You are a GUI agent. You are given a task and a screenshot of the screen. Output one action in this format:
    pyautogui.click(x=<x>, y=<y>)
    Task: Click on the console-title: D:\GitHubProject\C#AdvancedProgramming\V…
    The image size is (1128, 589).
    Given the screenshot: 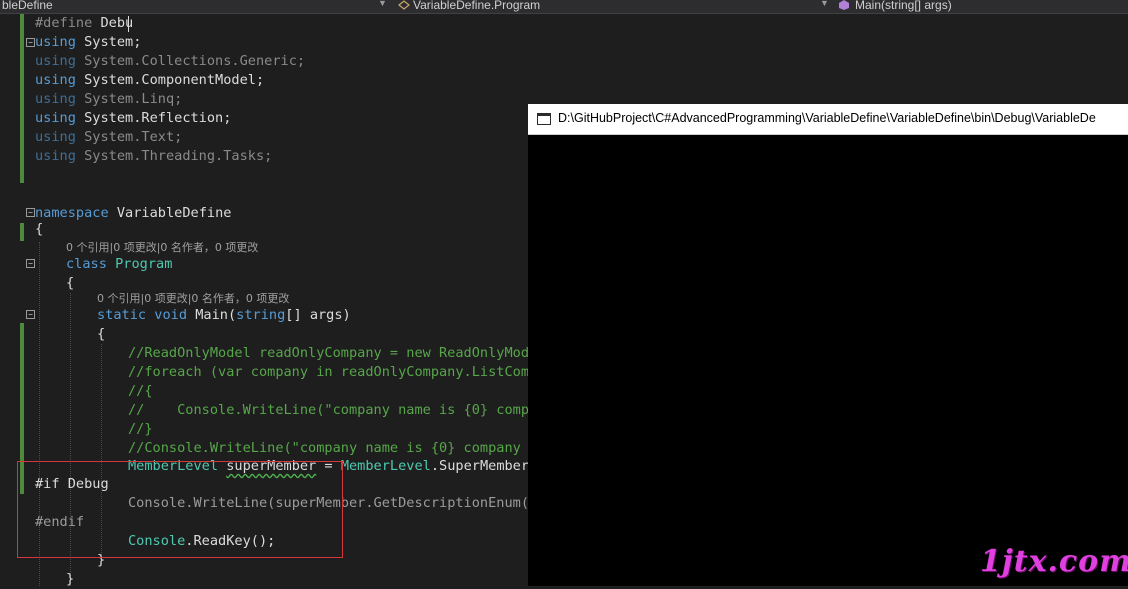 What is the action you would take?
    pyautogui.click(x=827, y=118)
    